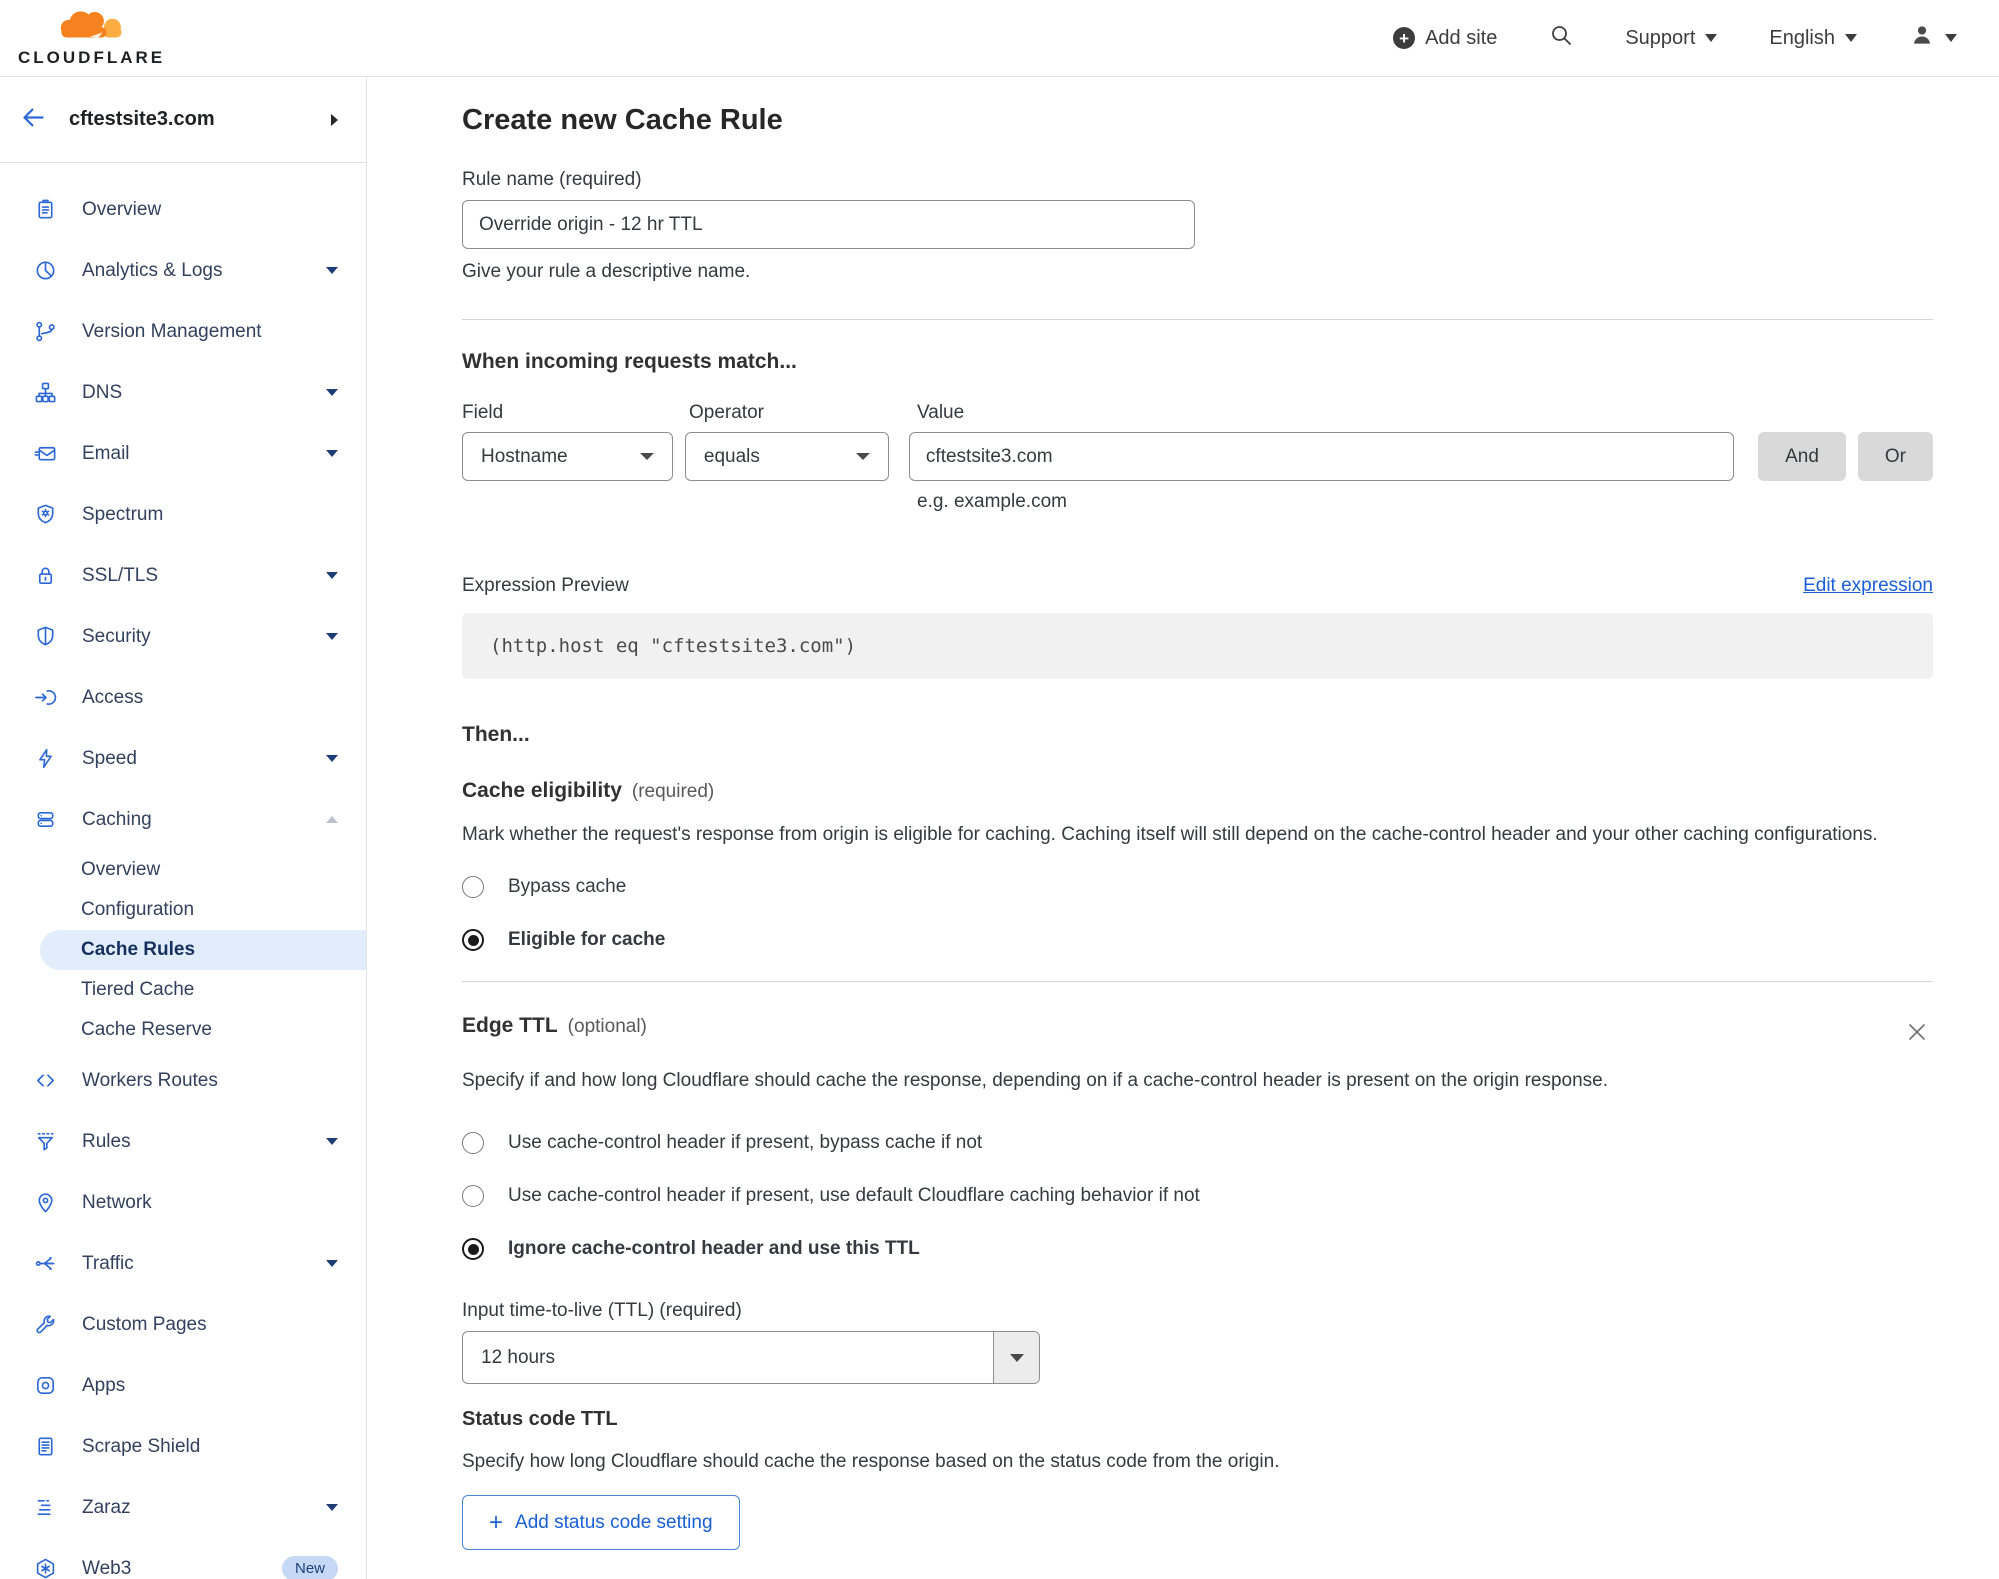  I want to click on expression-preview-label: Expression Preview, so click(545, 585).